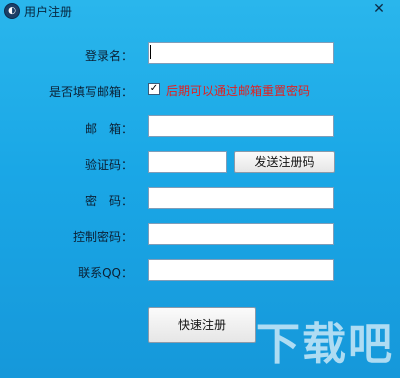 Image resolution: width=400 pixels, height=378 pixels. What do you see at coordinates (241, 53) in the screenshot?
I see `username-input` at bounding box center [241, 53].